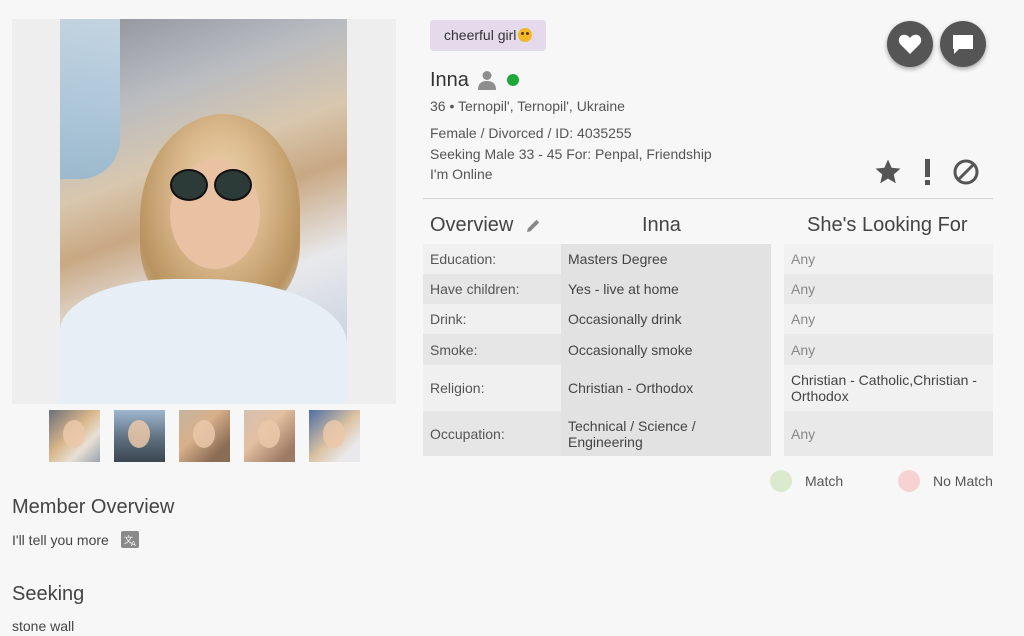 The height and width of the screenshot is (636, 1024). What do you see at coordinates (666, 289) in the screenshot?
I see `row-value: Yes - live at home` at bounding box center [666, 289].